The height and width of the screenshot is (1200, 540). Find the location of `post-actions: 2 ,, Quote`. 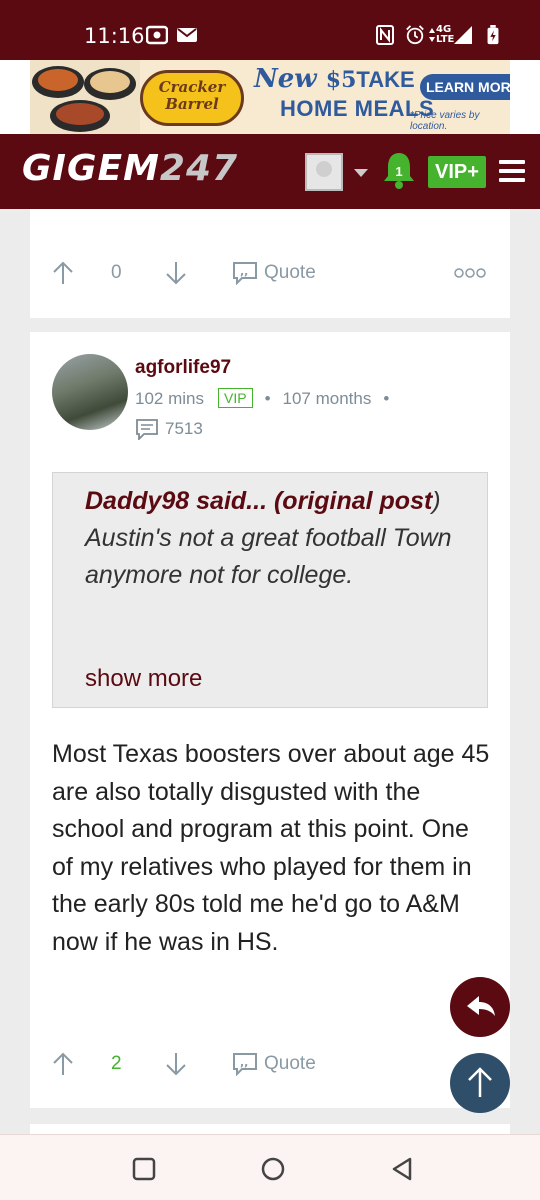

post-actions: 2 ,, Quote is located at coordinates (270, 1064).